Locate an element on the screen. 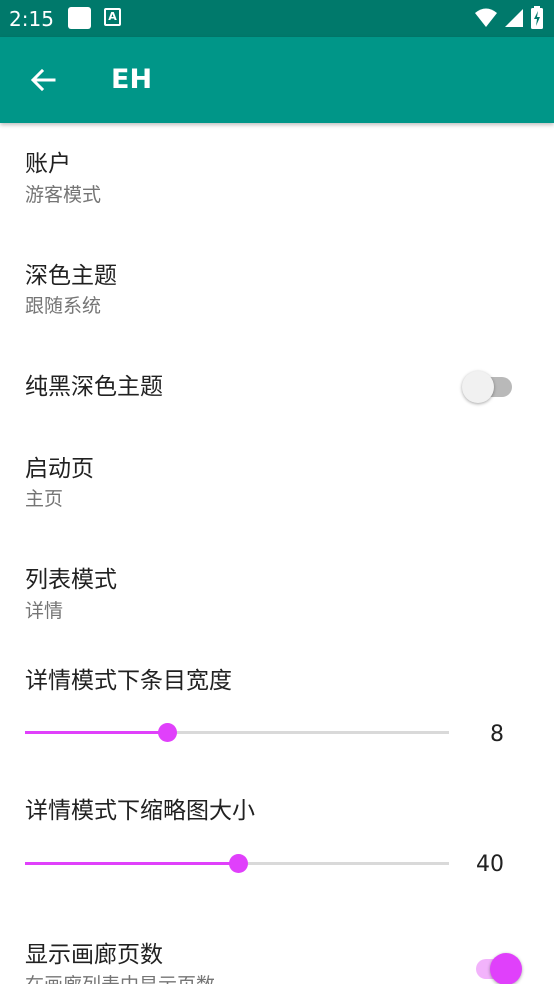 The height and width of the screenshot is (984, 554). pref-title: 纯黑深色主题 is located at coordinates (94, 387).